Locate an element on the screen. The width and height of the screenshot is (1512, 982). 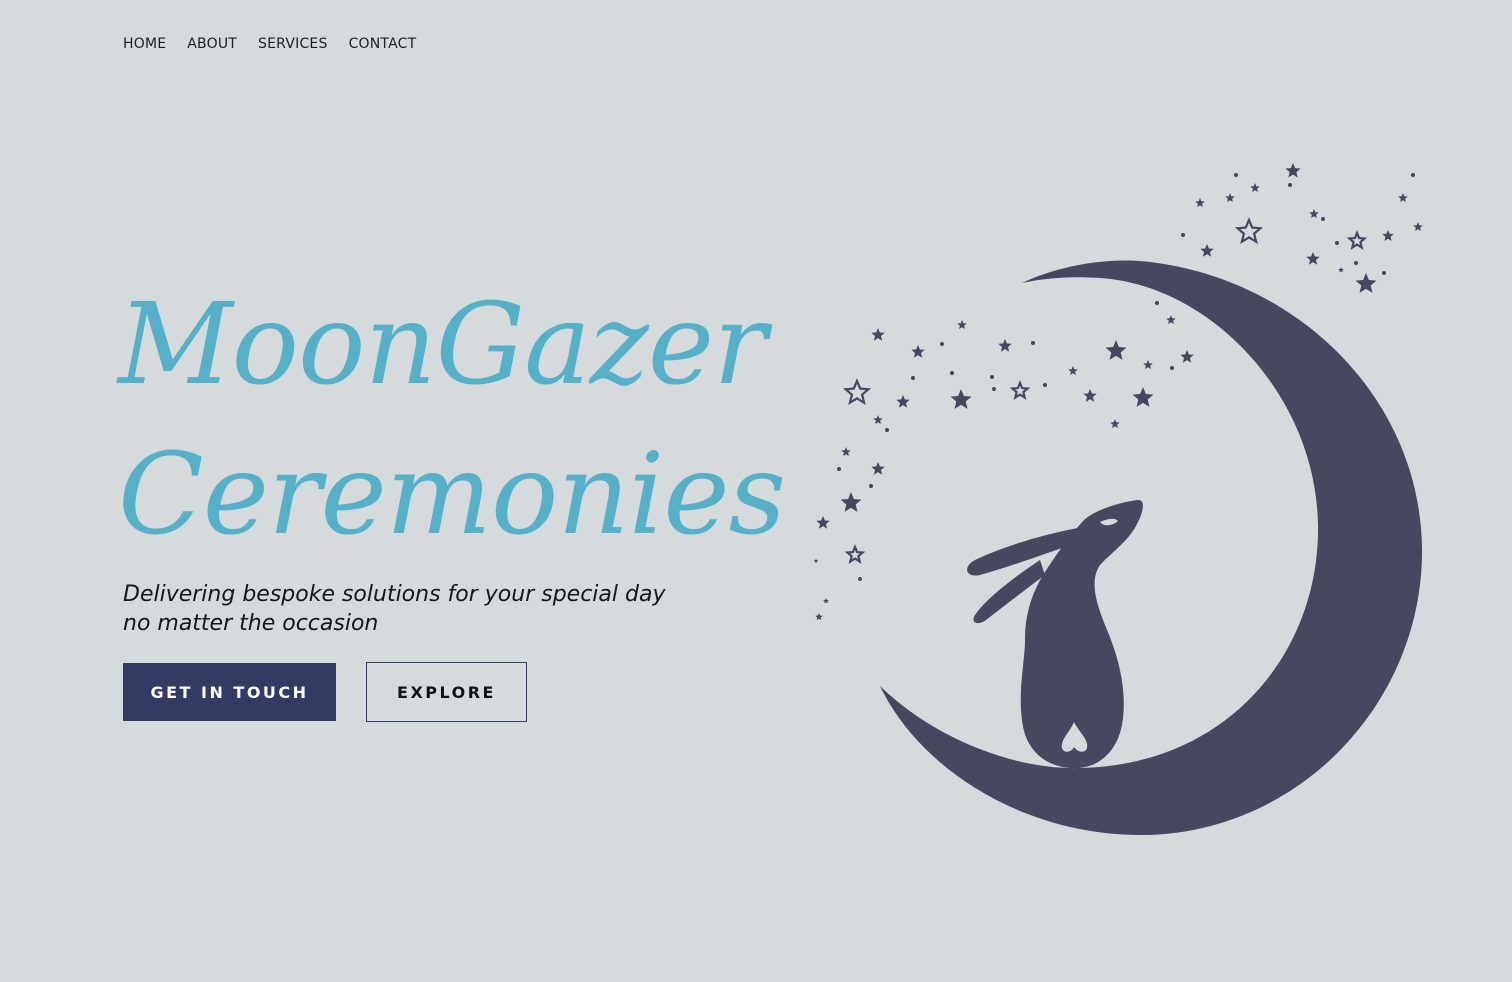
tagline-line-2: no matter the occasion is located at coordinates (251, 623).